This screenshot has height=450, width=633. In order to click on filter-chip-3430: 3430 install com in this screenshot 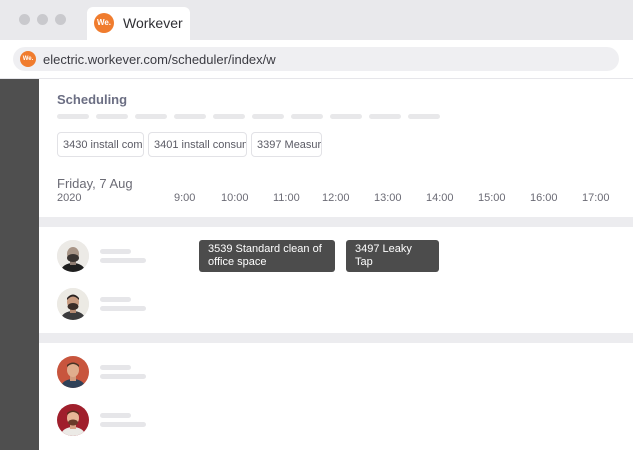, I will do `click(100, 144)`.